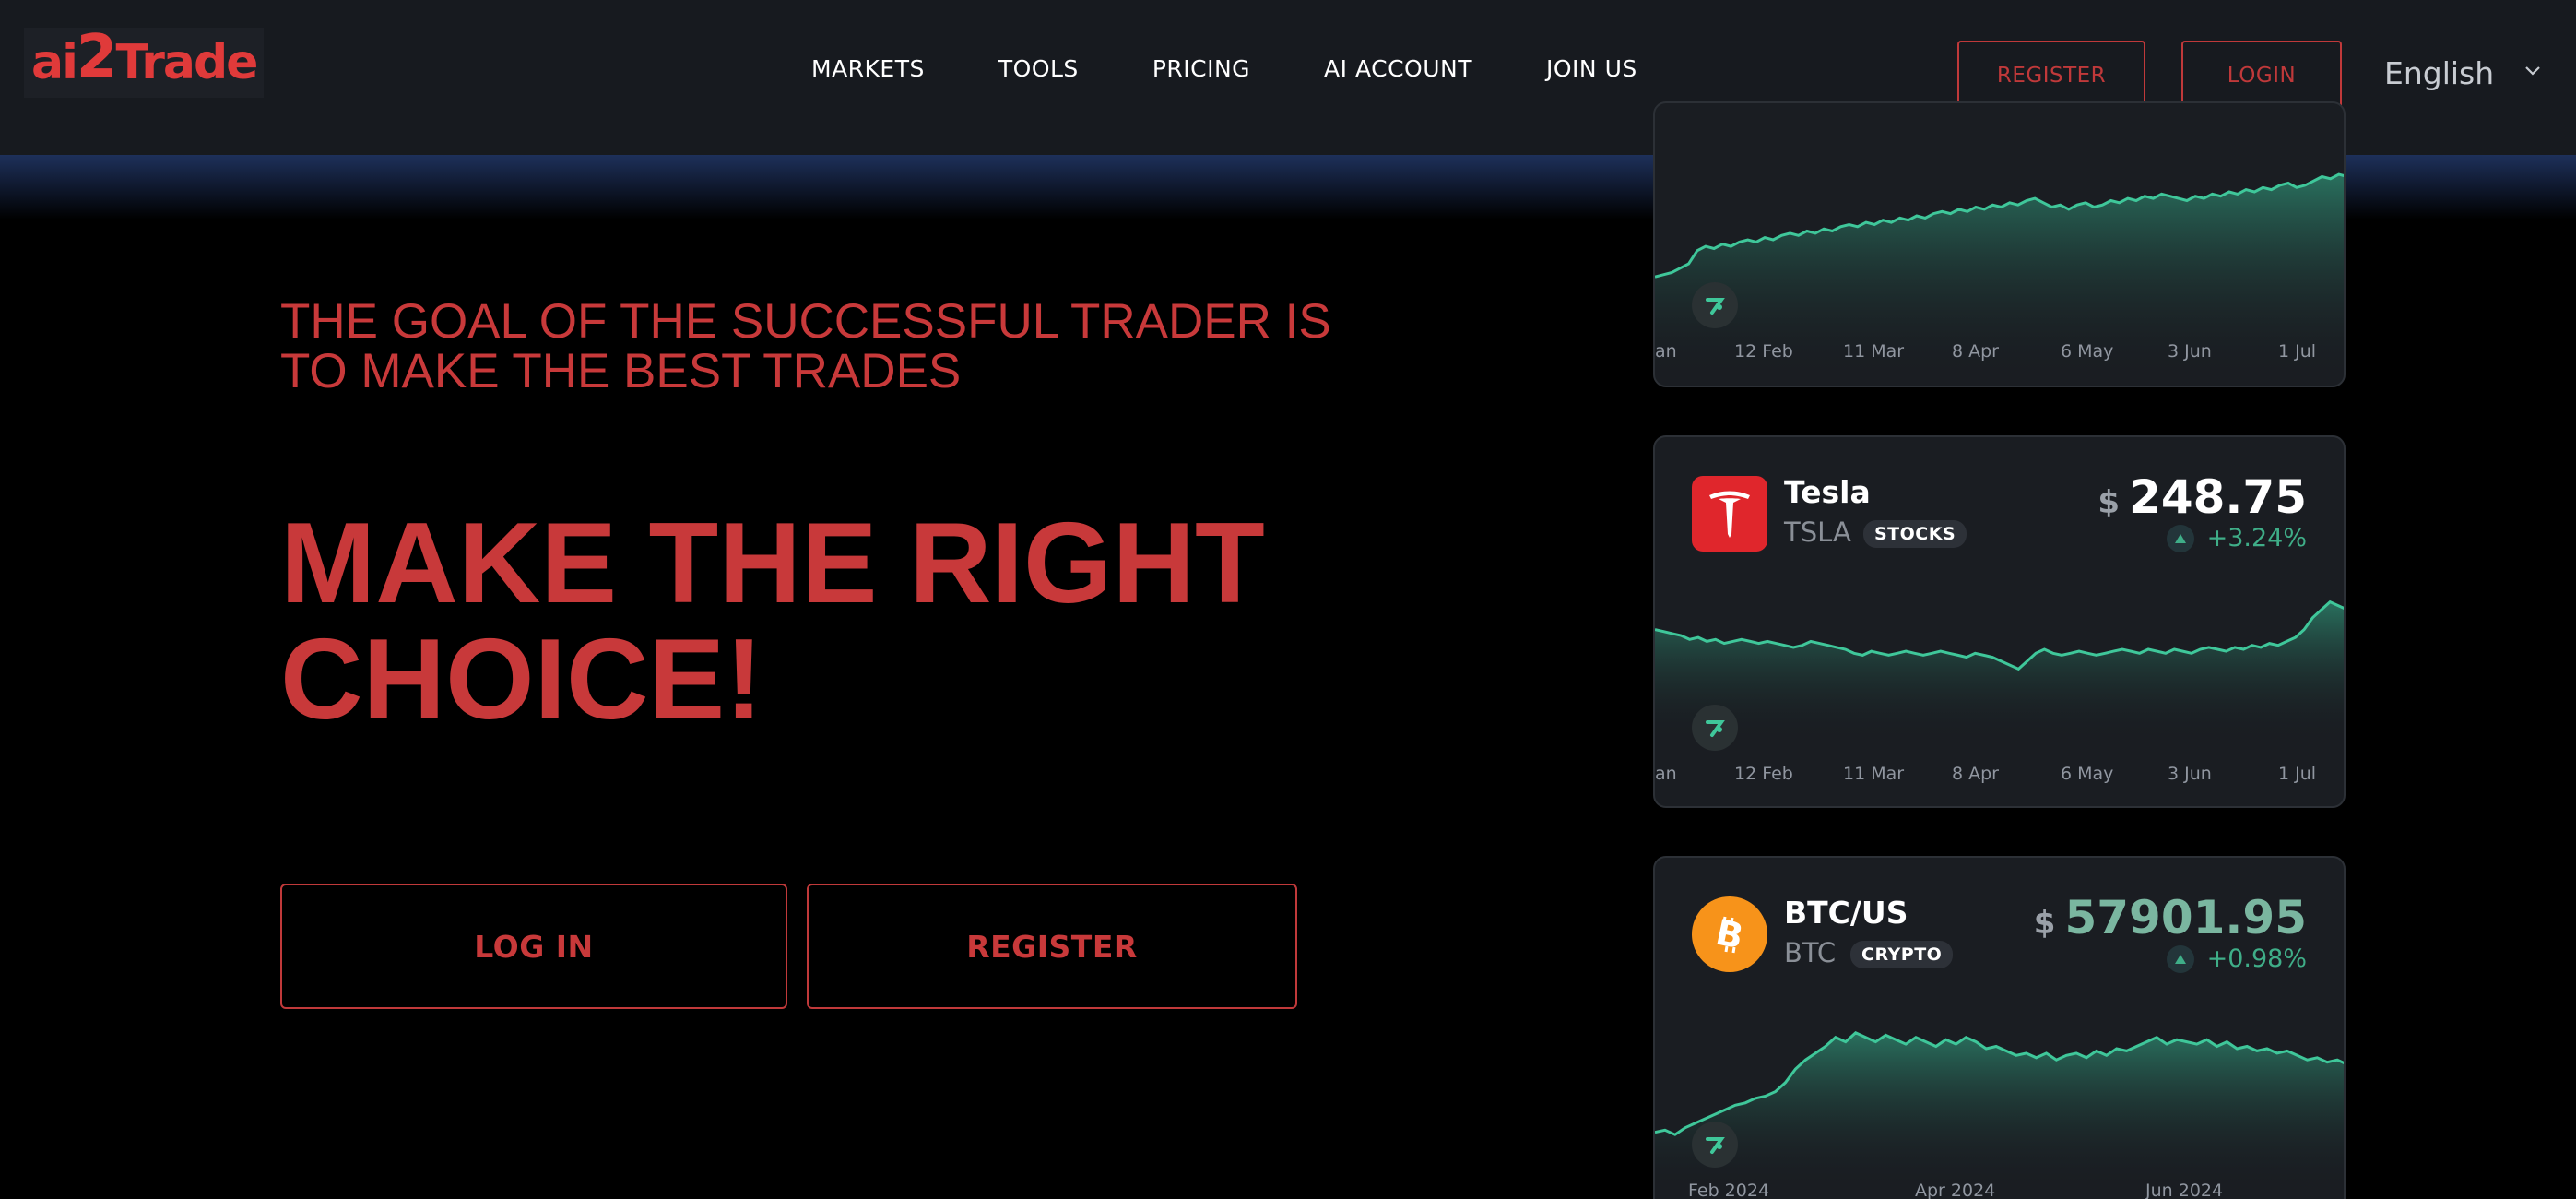  What do you see at coordinates (868, 68) in the screenshot?
I see `nav-item-markets: MARKETS` at bounding box center [868, 68].